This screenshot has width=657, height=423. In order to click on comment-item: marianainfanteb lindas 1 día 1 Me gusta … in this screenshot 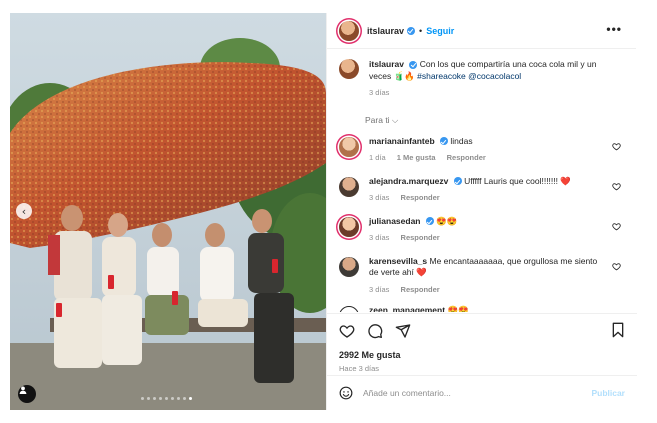, I will do `click(482, 151)`.